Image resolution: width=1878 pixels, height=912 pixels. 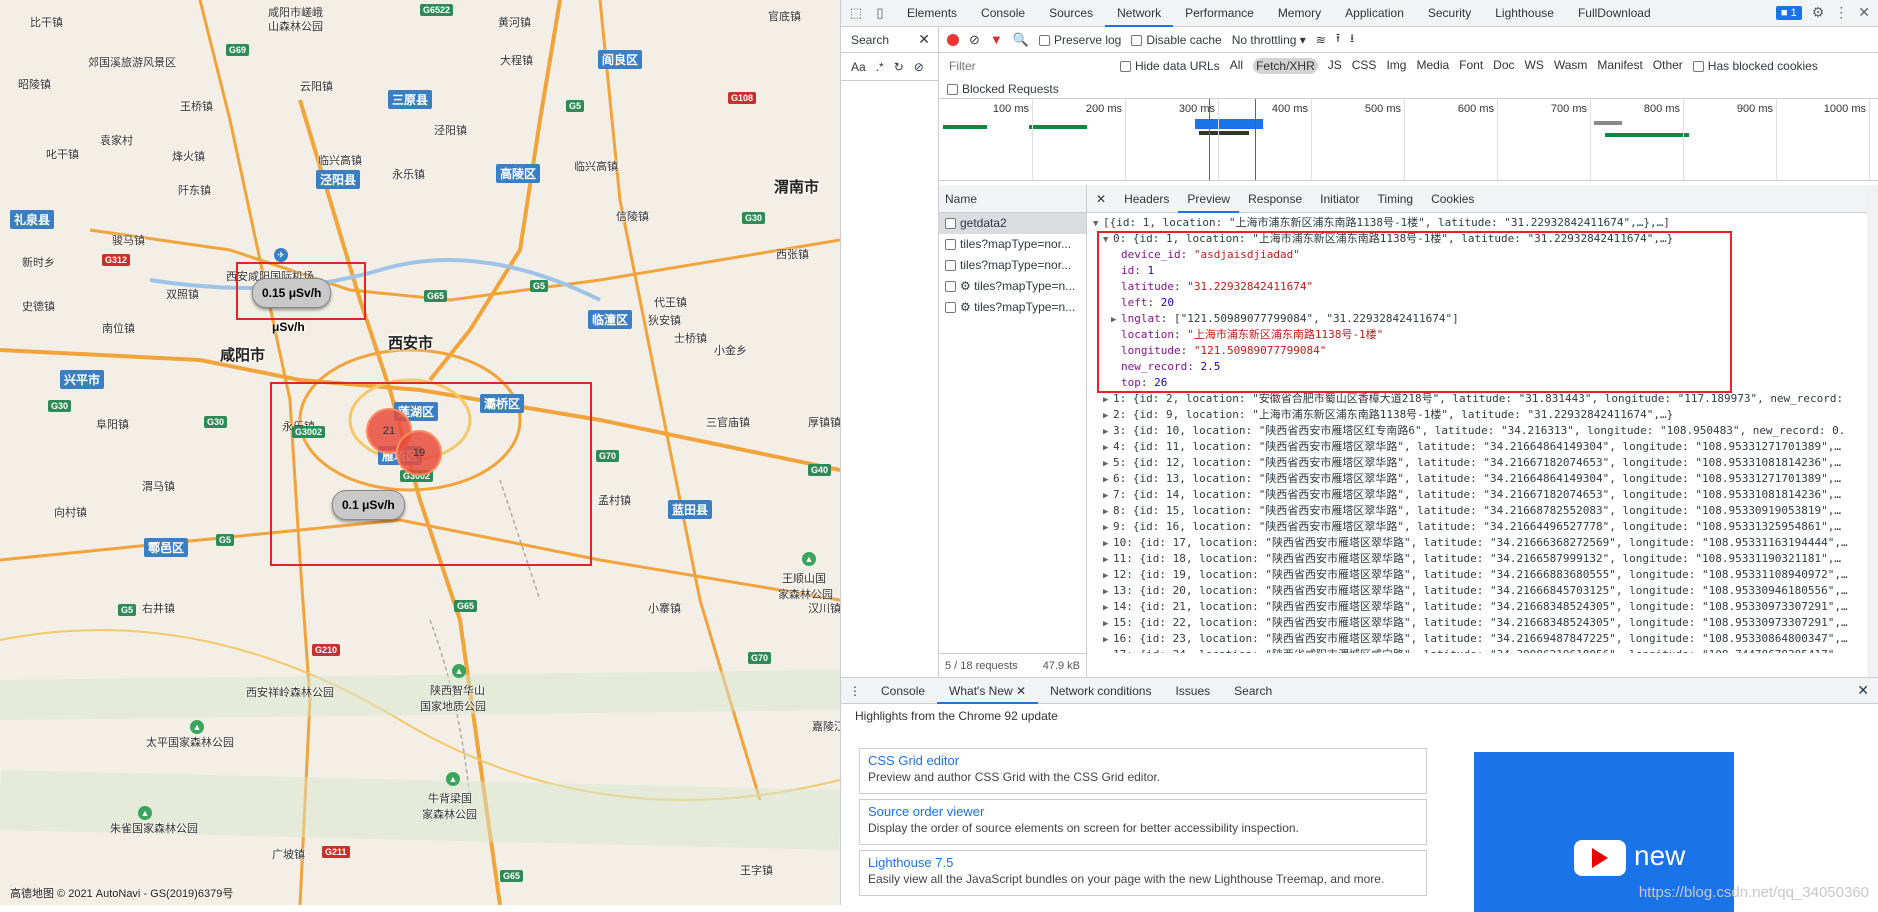 What do you see at coordinates (1471, 66) in the screenshot?
I see `filter-type-font: Font` at bounding box center [1471, 66].